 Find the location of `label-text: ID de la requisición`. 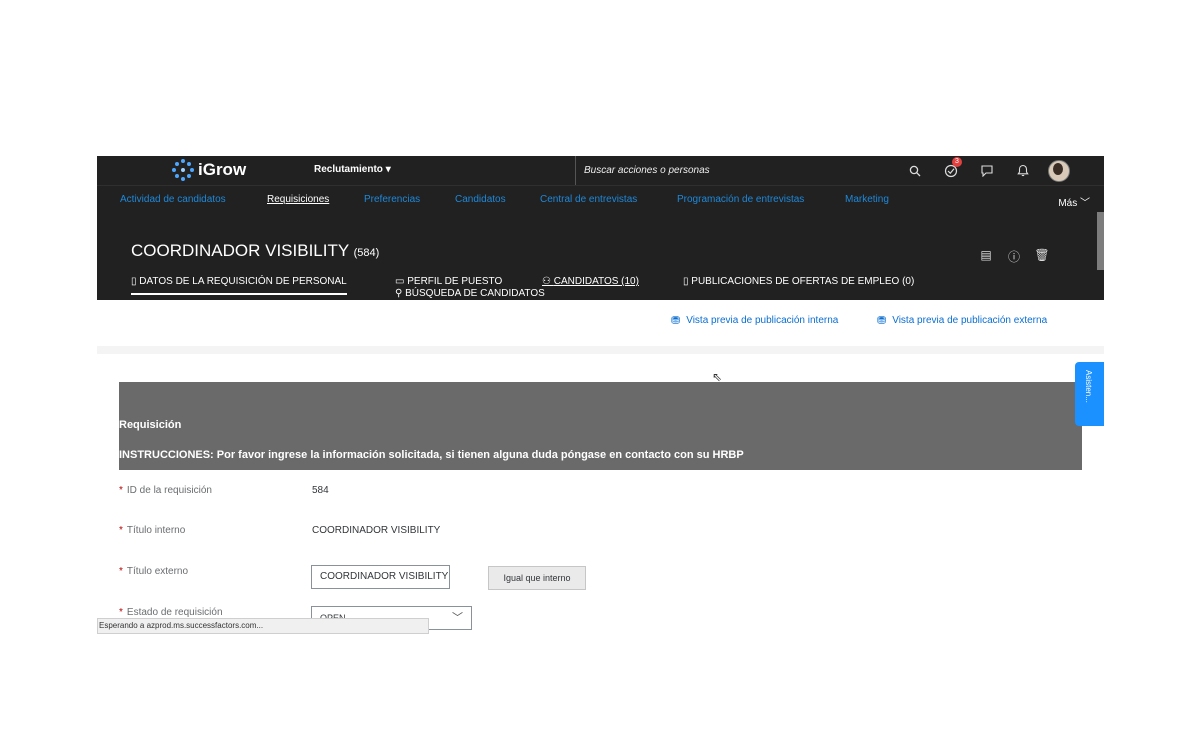

label-text: ID de la requisición is located at coordinates (169, 490).